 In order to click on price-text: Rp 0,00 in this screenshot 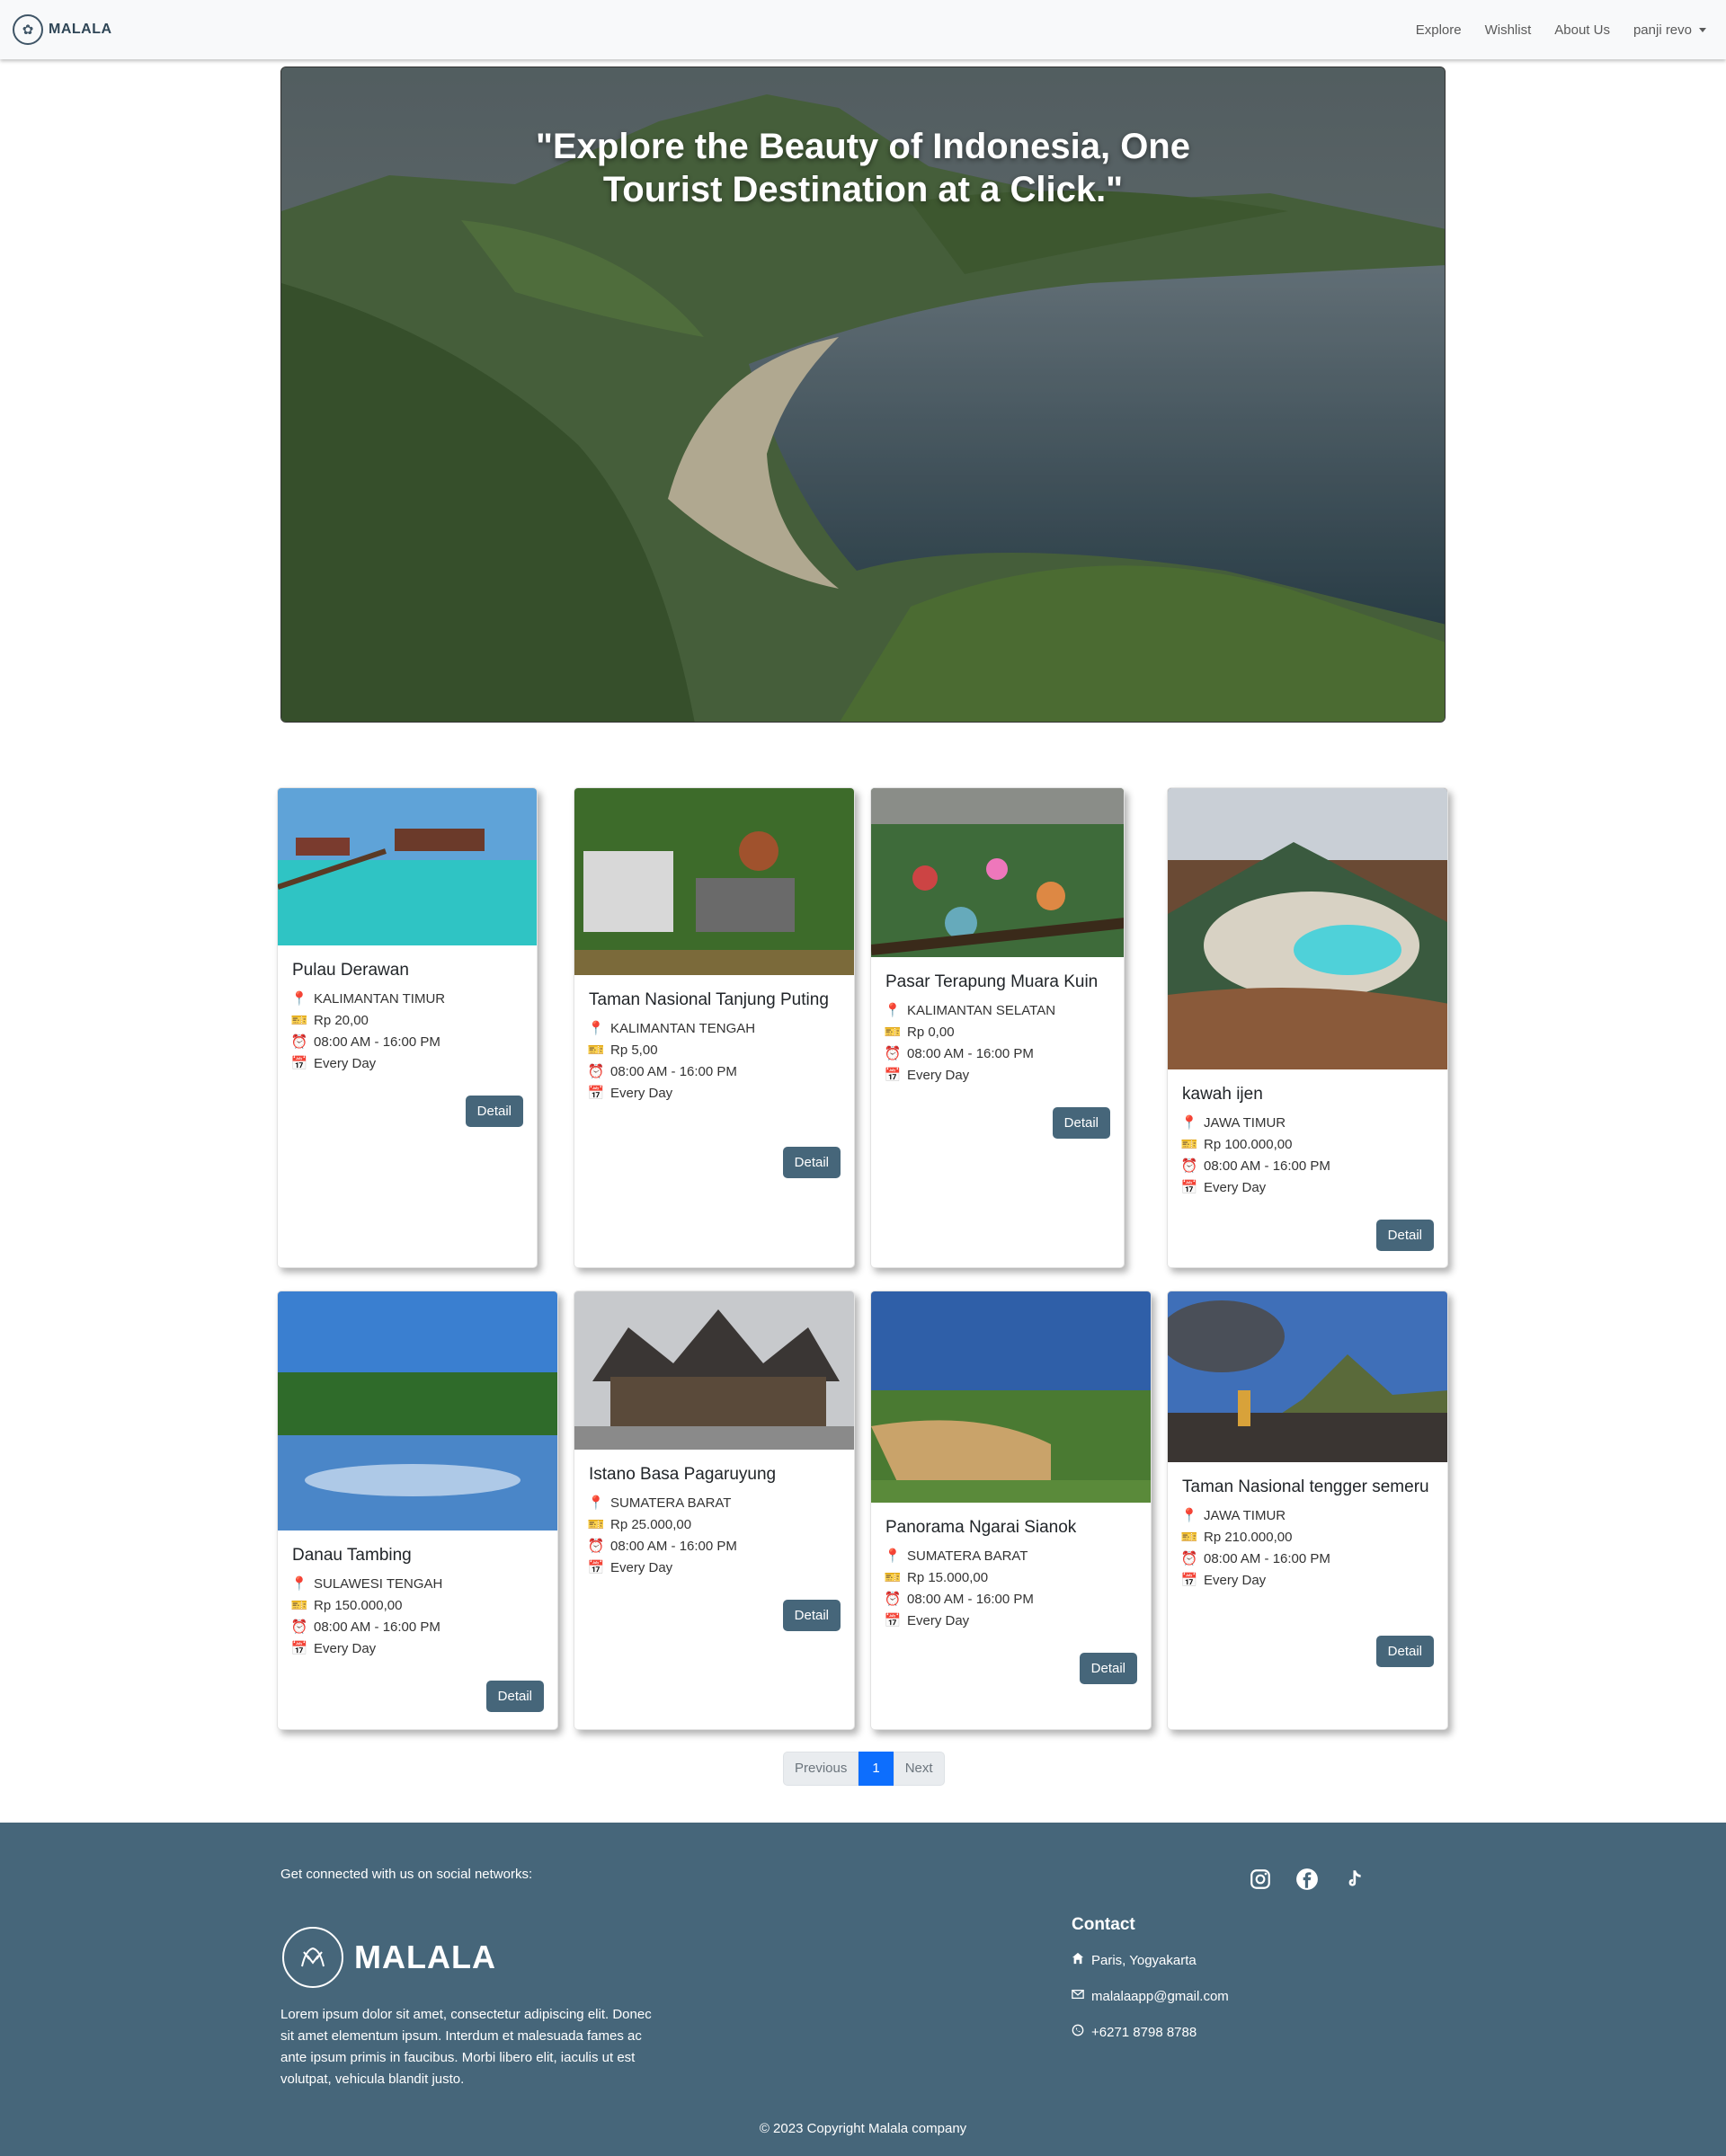, I will do `click(931, 1033)`.